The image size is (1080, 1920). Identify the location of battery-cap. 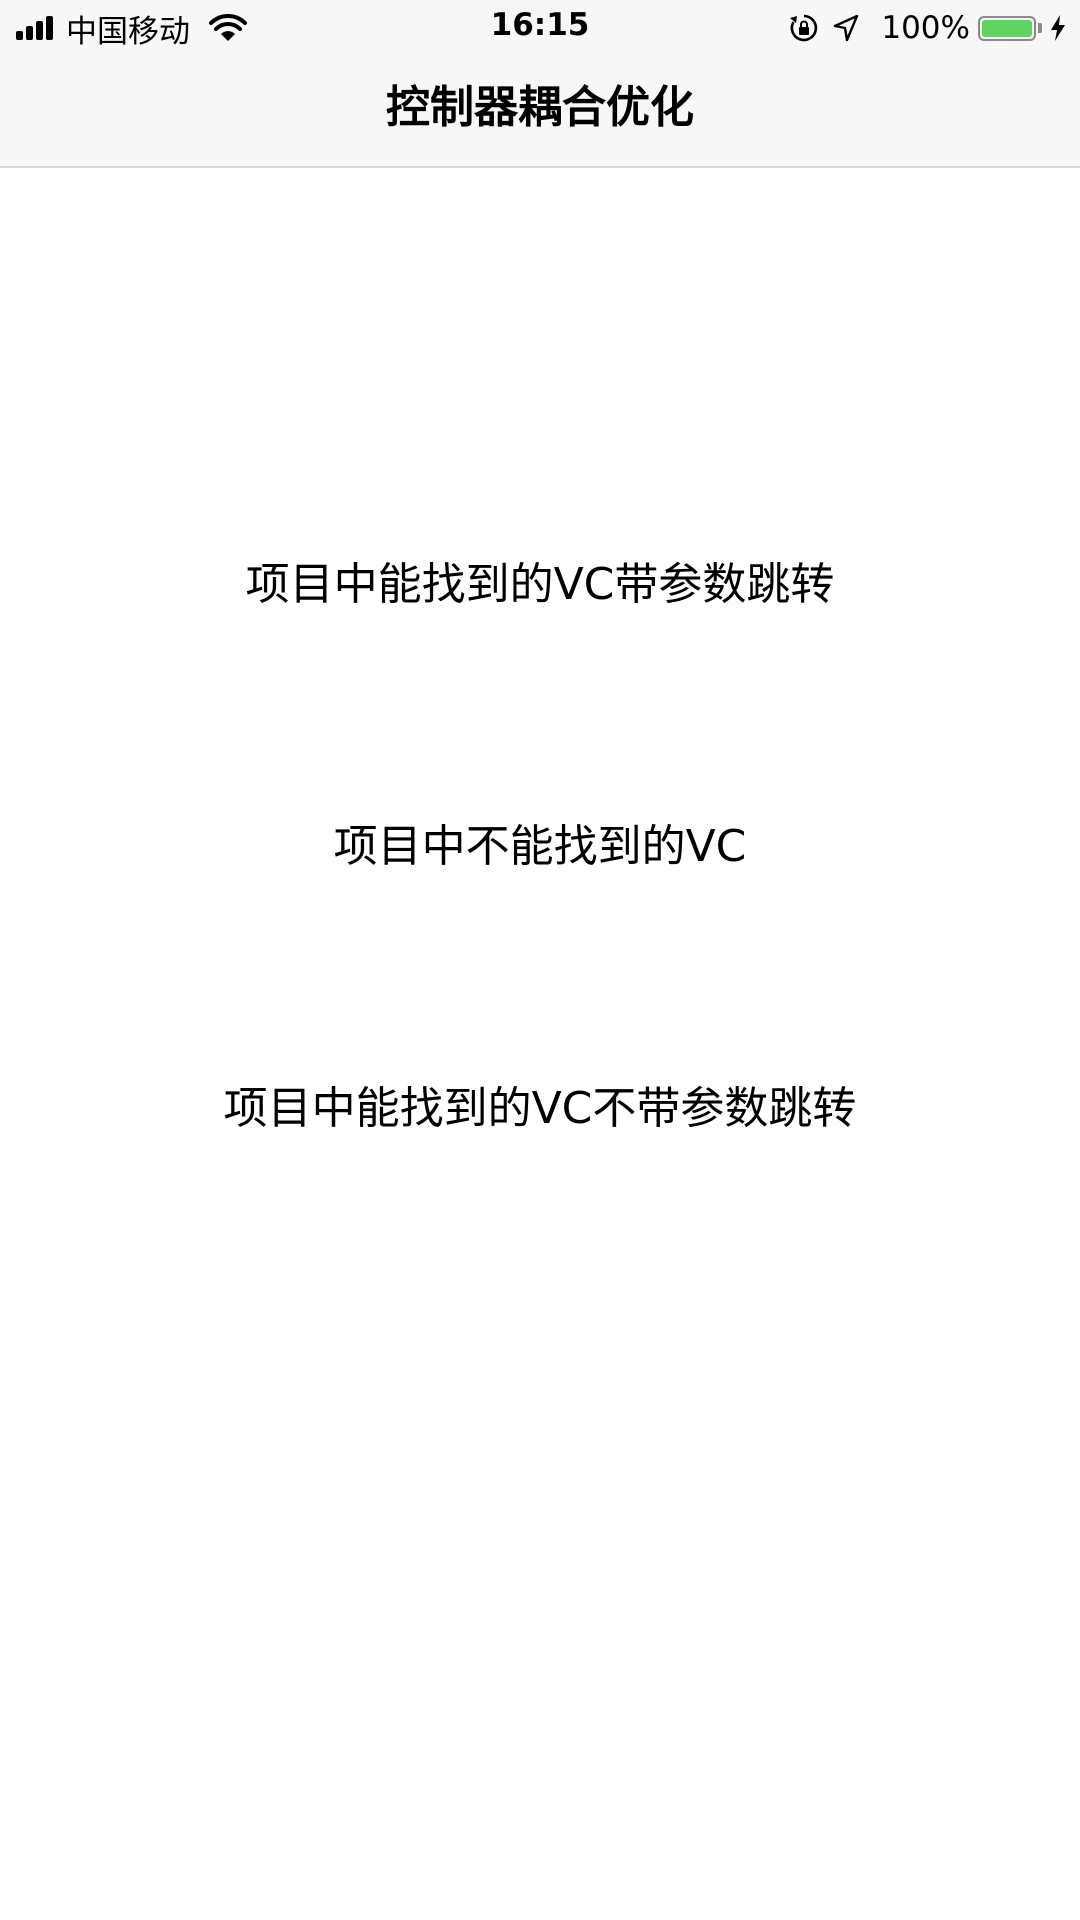
(1040, 28).